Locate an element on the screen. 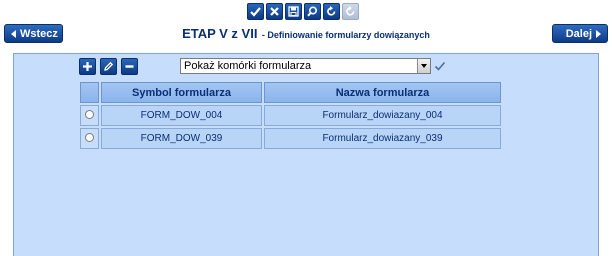 This screenshot has width=612, height=256. check-button is located at coordinates (255, 11).